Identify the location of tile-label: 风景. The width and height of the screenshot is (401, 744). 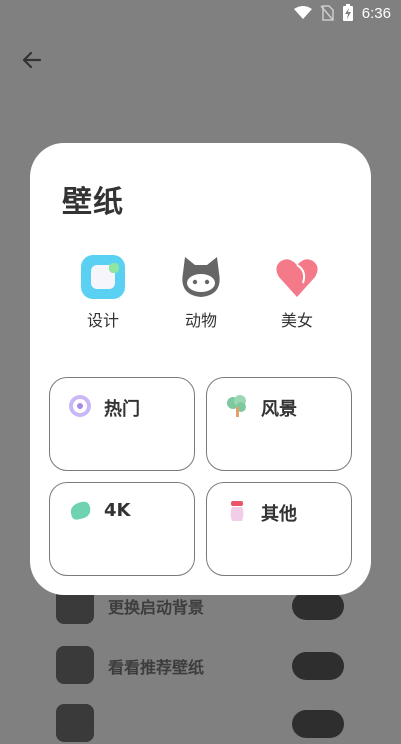
(279, 409).